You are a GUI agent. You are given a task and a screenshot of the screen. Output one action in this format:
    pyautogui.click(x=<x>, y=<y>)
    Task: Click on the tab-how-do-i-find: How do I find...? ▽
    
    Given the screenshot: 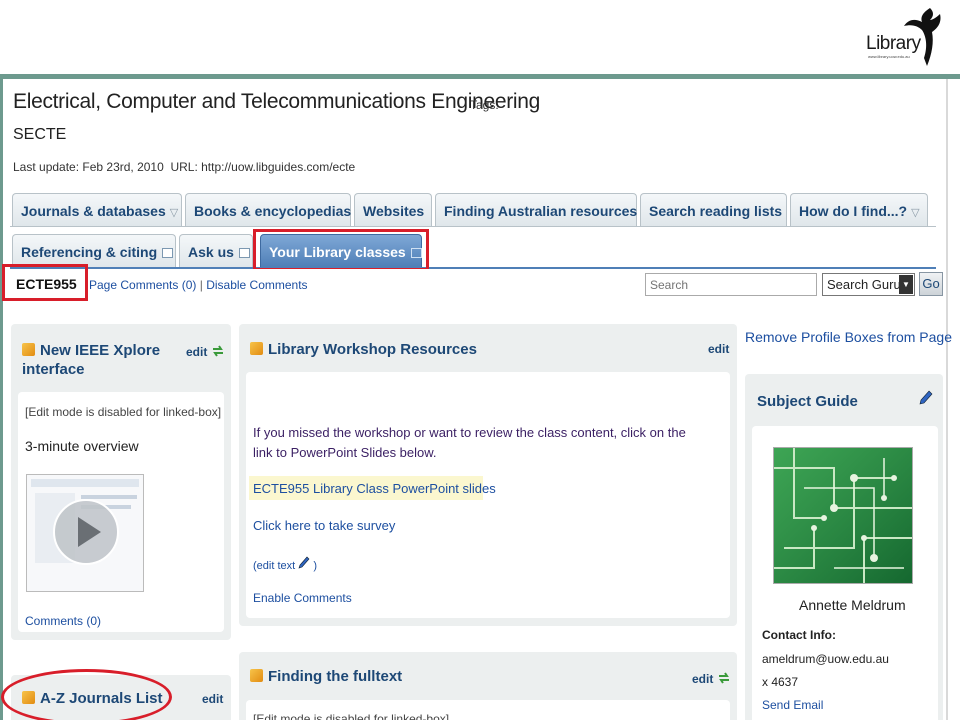 What is the action you would take?
    pyautogui.click(x=859, y=210)
    